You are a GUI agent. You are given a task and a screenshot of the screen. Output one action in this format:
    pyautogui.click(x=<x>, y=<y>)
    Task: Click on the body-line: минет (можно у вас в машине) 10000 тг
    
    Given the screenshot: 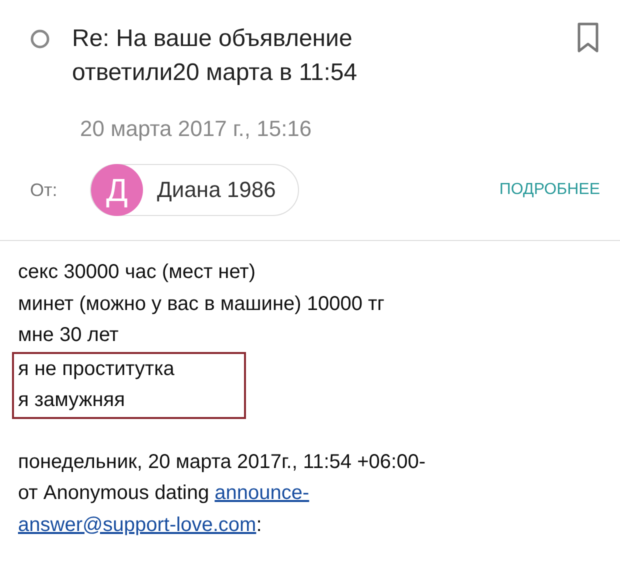 What is the action you would take?
    pyautogui.click(x=202, y=304)
    